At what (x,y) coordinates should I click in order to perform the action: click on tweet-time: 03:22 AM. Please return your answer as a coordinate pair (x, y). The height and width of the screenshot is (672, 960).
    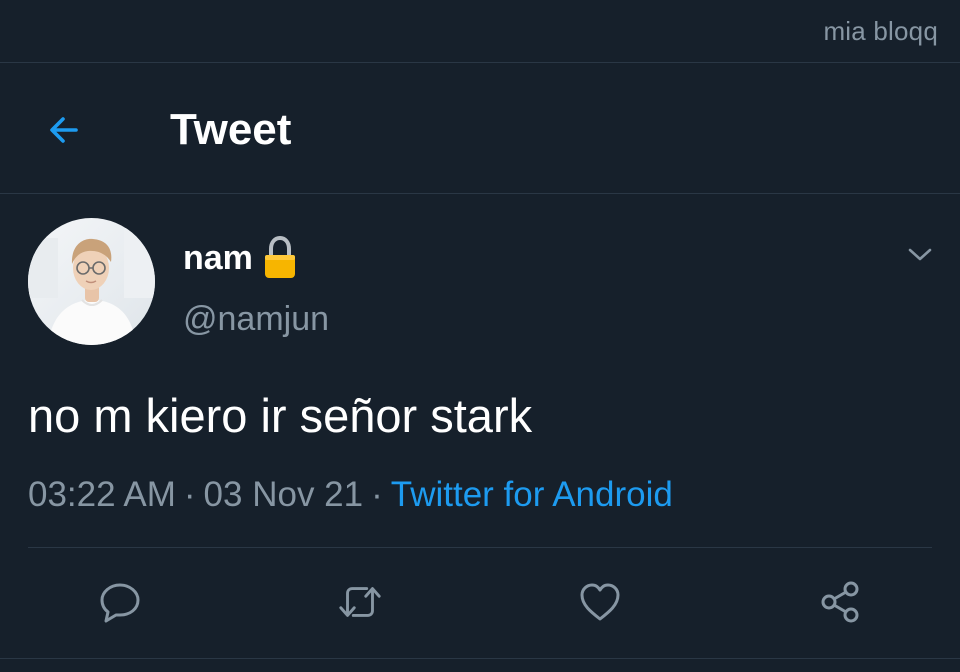
    Looking at the image, I should click on (102, 494).